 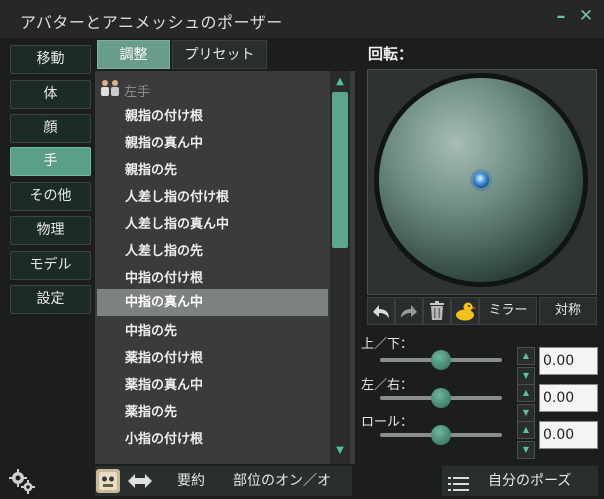 I want to click on list-item: 親指の真ん中, so click(x=212, y=143).